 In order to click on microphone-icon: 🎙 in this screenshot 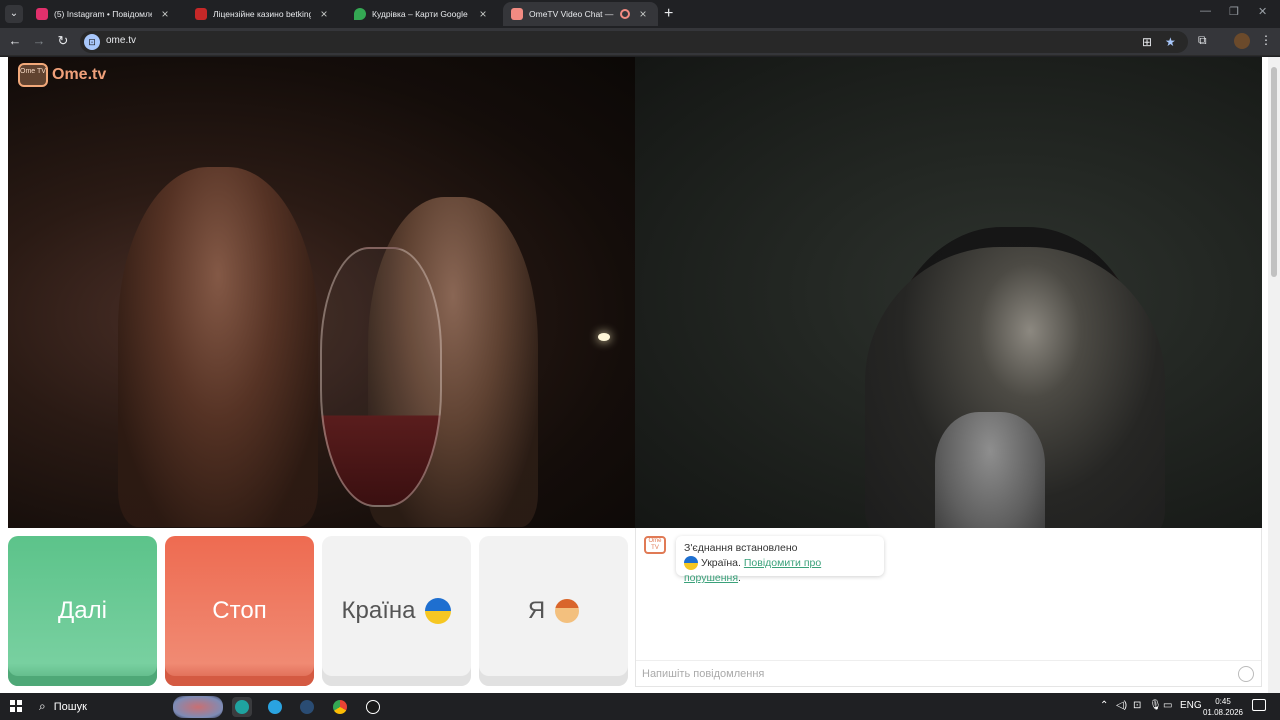, I will do `click(1155, 705)`.